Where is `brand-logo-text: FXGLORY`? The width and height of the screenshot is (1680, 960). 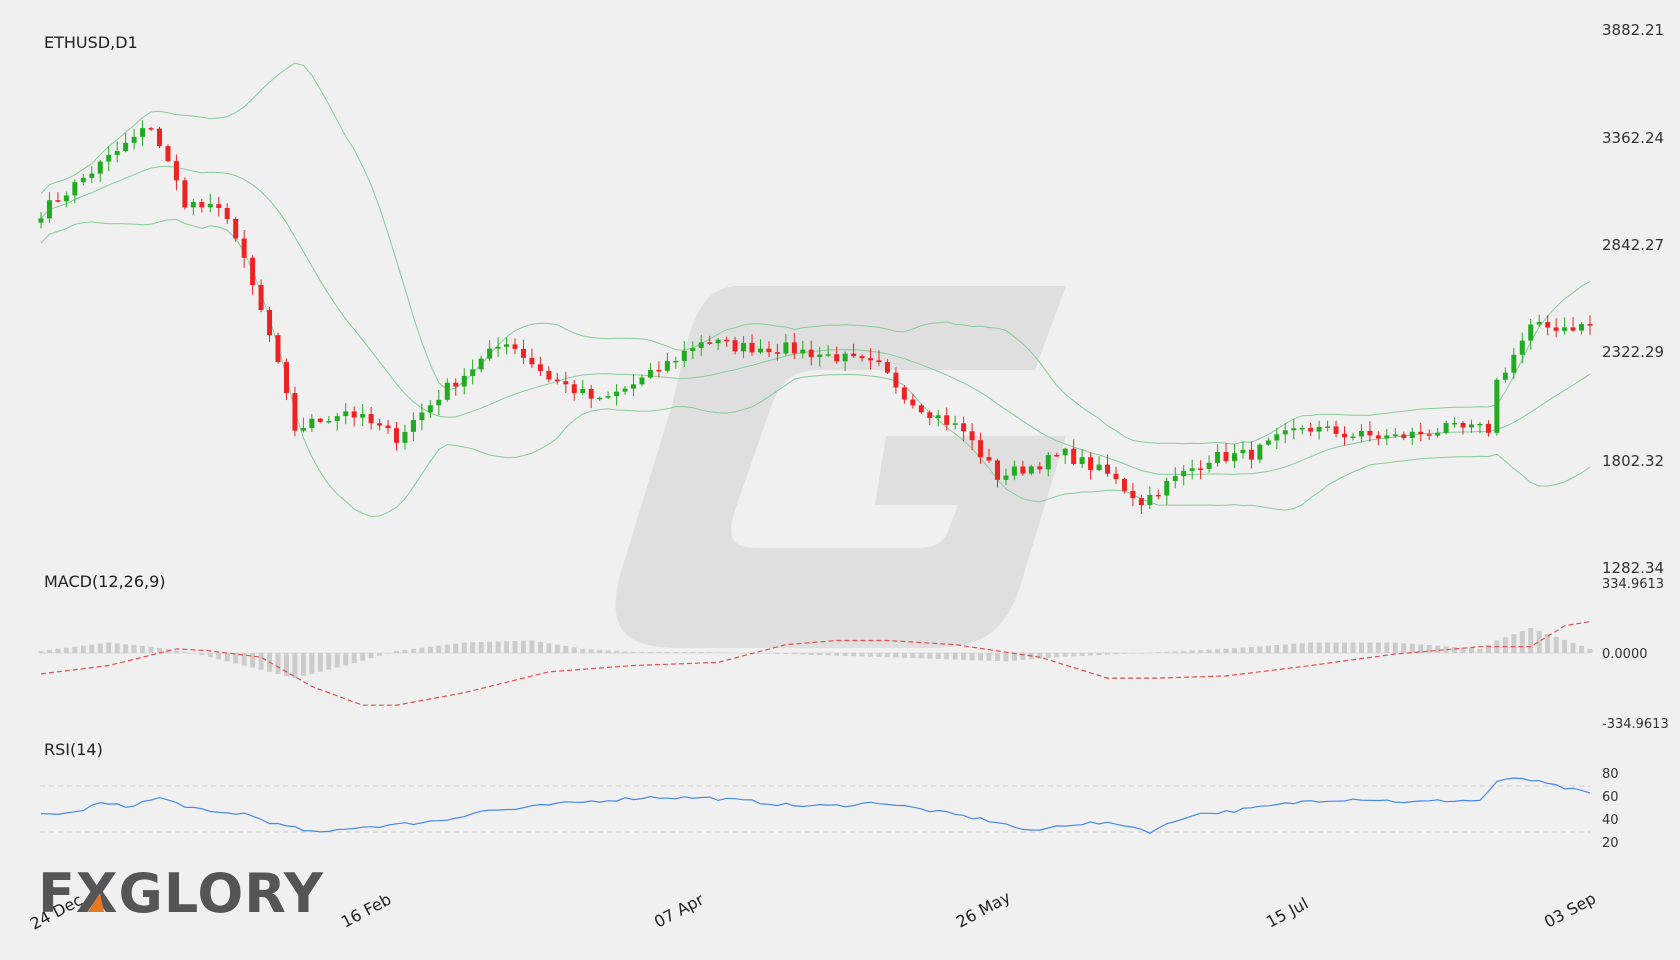
brand-logo-text: FXGLORY is located at coordinates (181, 893).